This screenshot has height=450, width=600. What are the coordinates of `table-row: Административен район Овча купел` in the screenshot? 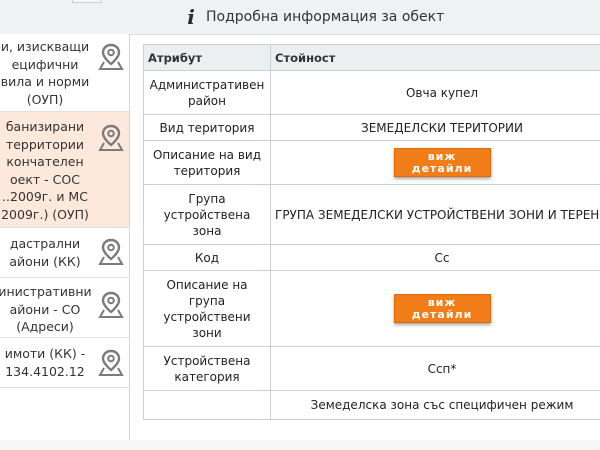 It's located at (371, 92).